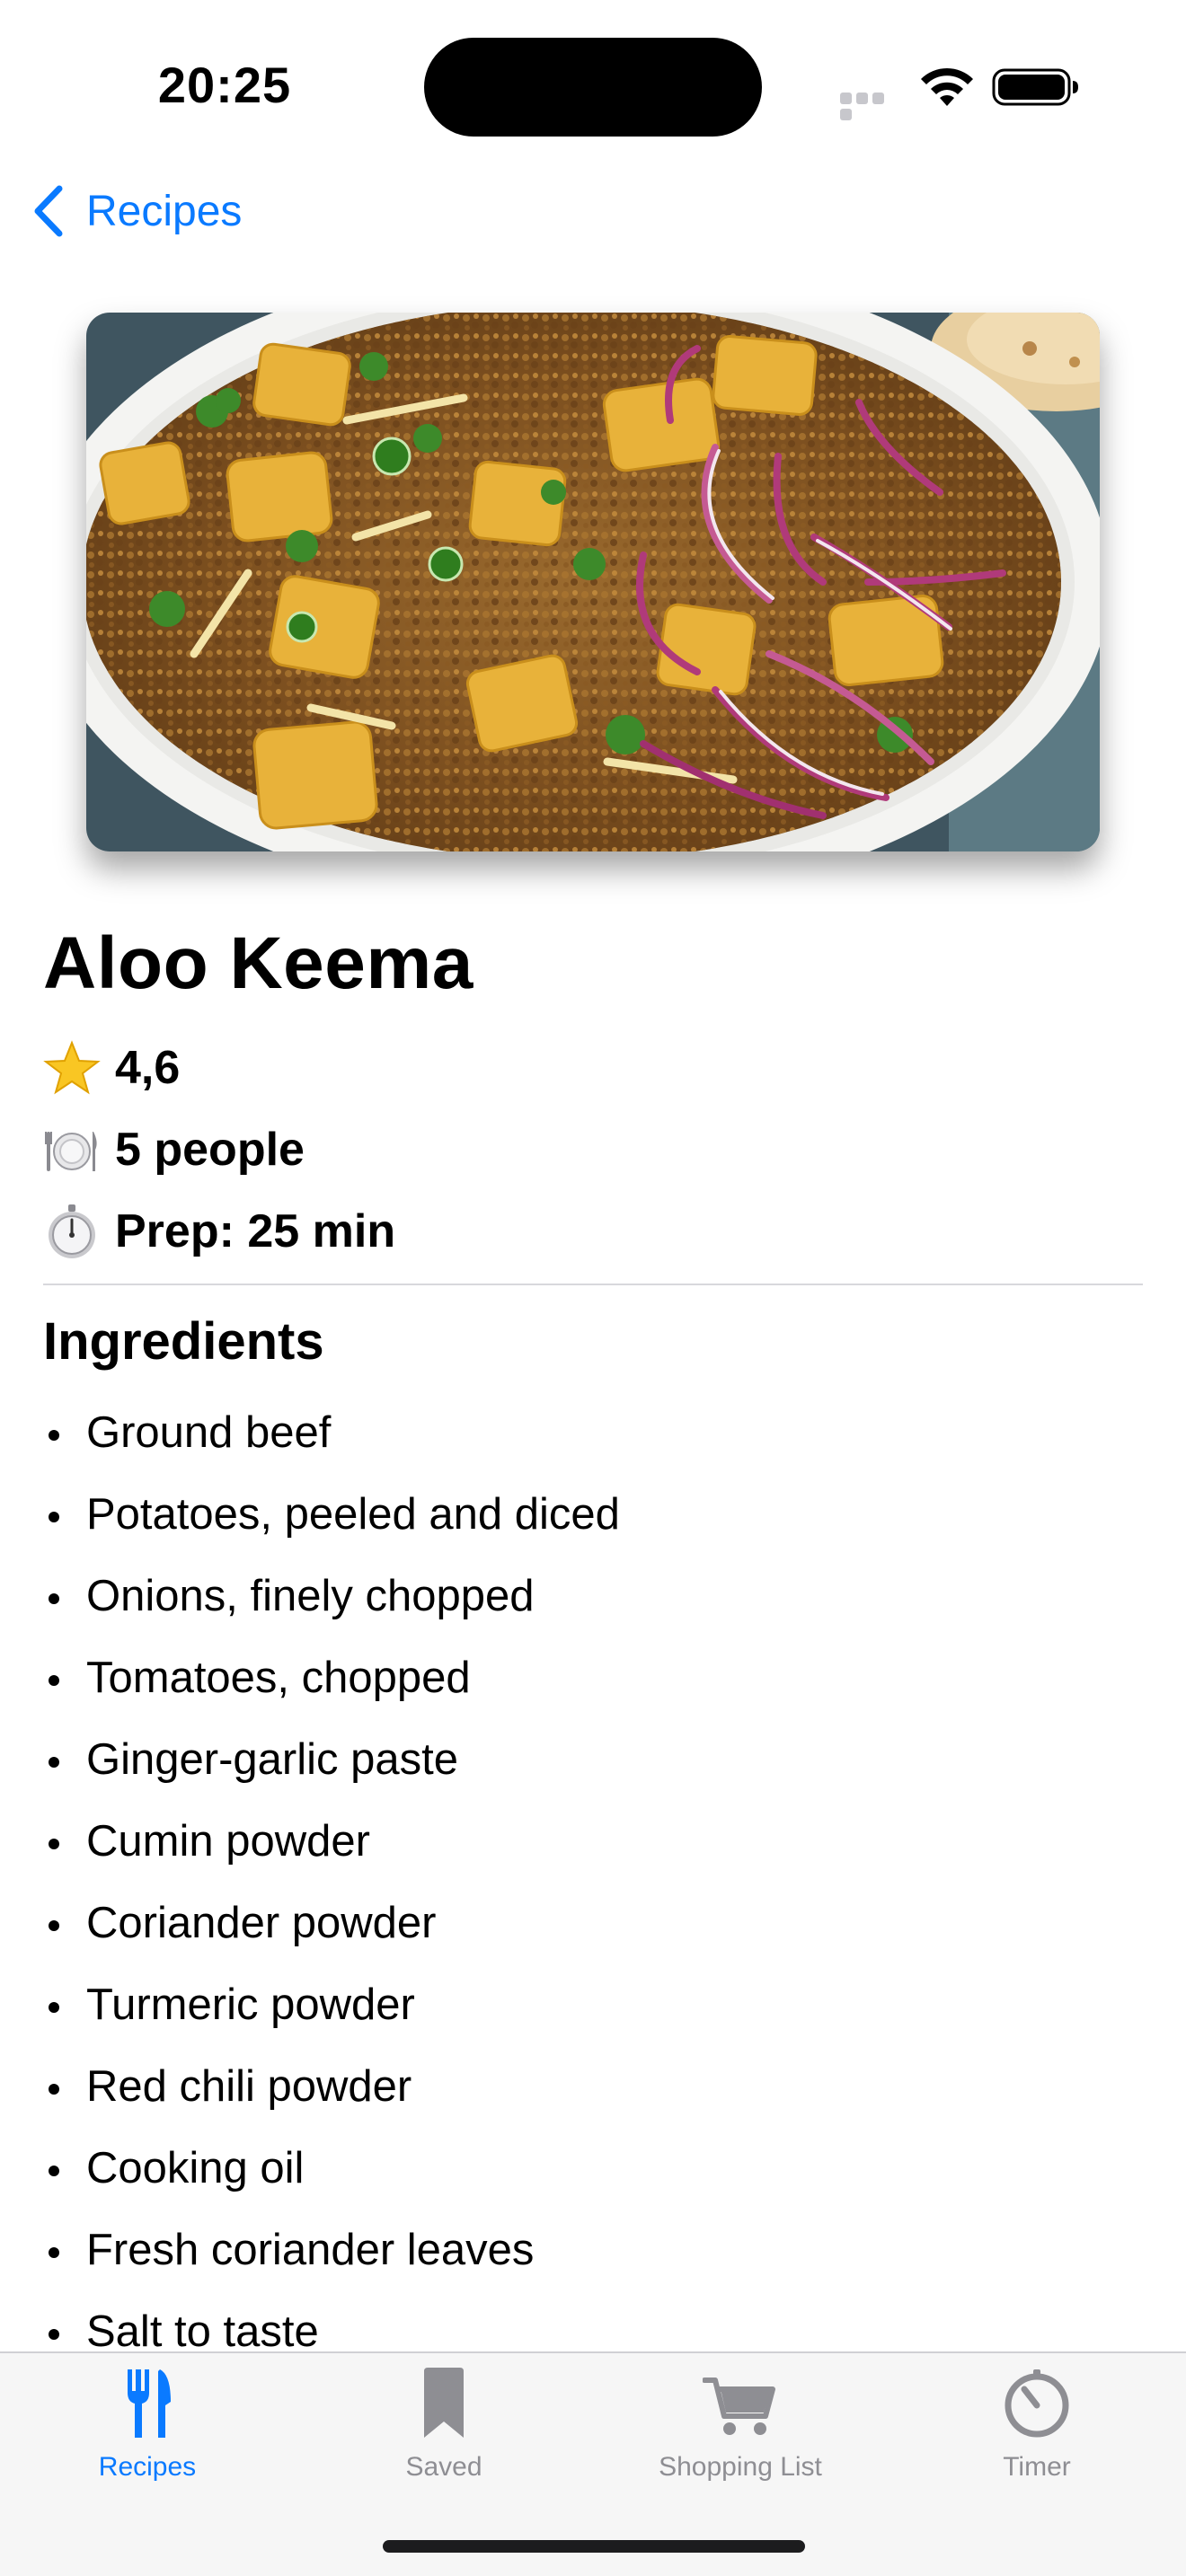 The height and width of the screenshot is (2576, 1186). What do you see at coordinates (148, 1068) in the screenshot?
I see `rating-value: 4,6` at bounding box center [148, 1068].